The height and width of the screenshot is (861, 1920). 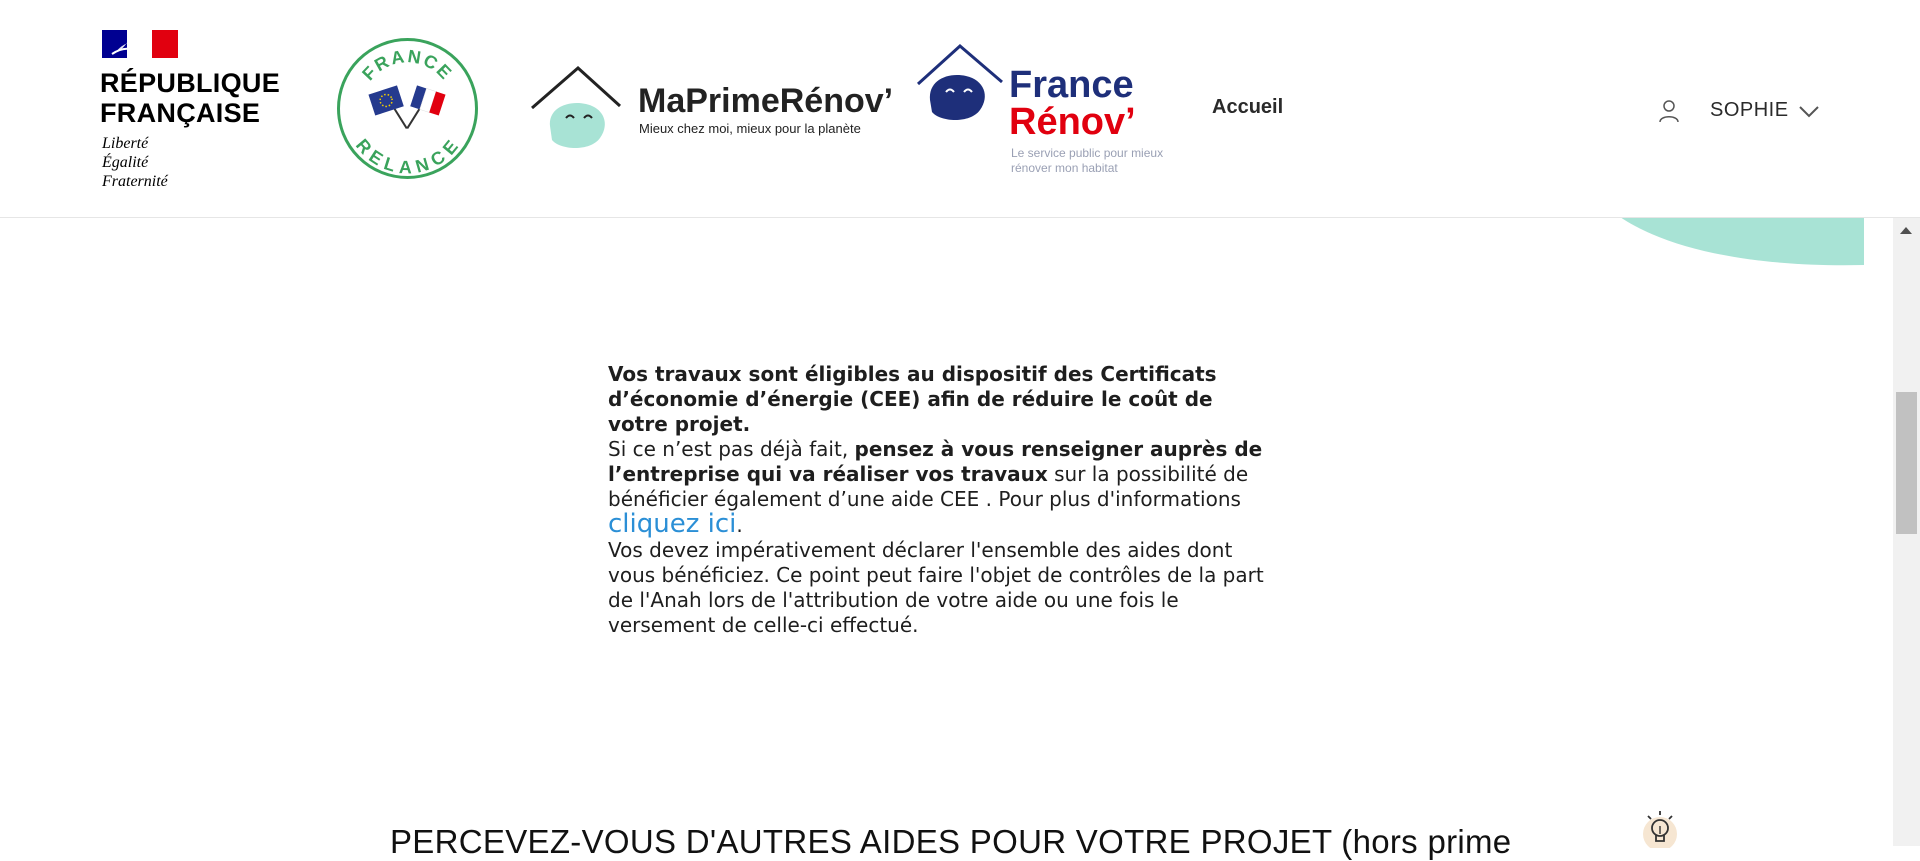 I want to click on france-renov-line1: France, so click(x=1071, y=85).